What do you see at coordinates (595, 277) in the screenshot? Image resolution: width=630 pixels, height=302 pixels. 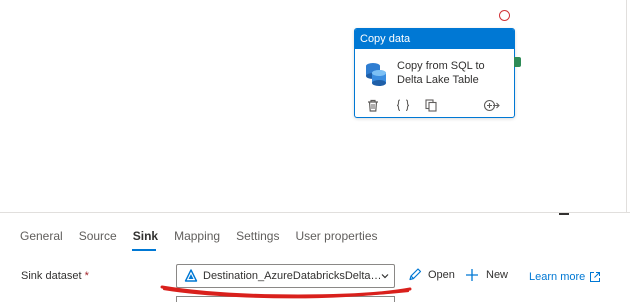 I see `external-link-icon` at bounding box center [595, 277].